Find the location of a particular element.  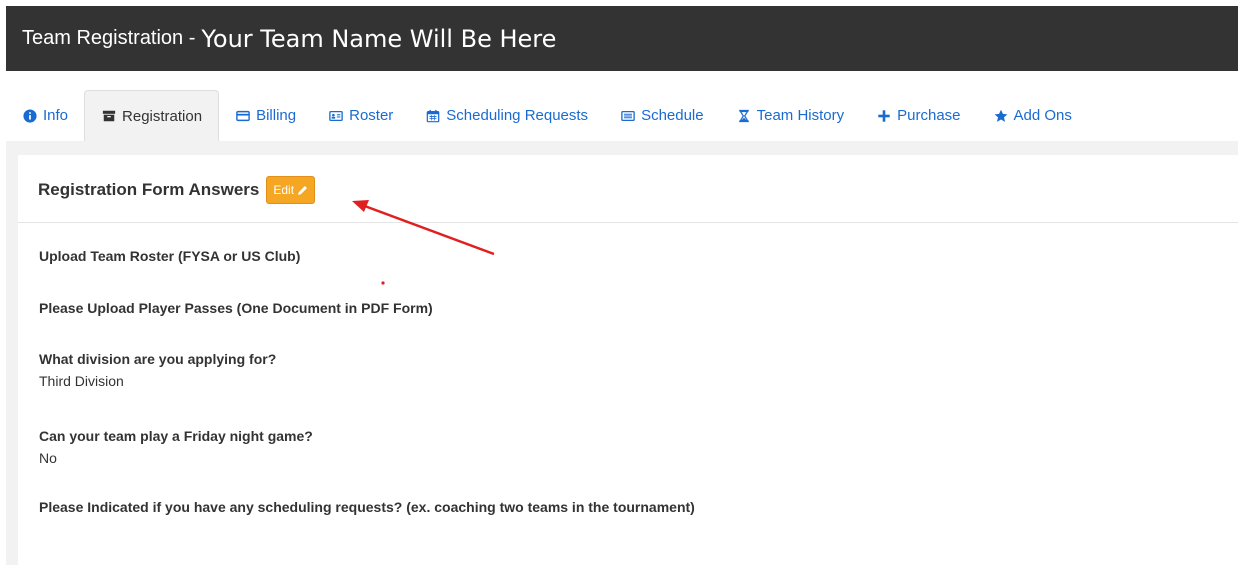

tab-info: Info is located at coordinates (45, 115).